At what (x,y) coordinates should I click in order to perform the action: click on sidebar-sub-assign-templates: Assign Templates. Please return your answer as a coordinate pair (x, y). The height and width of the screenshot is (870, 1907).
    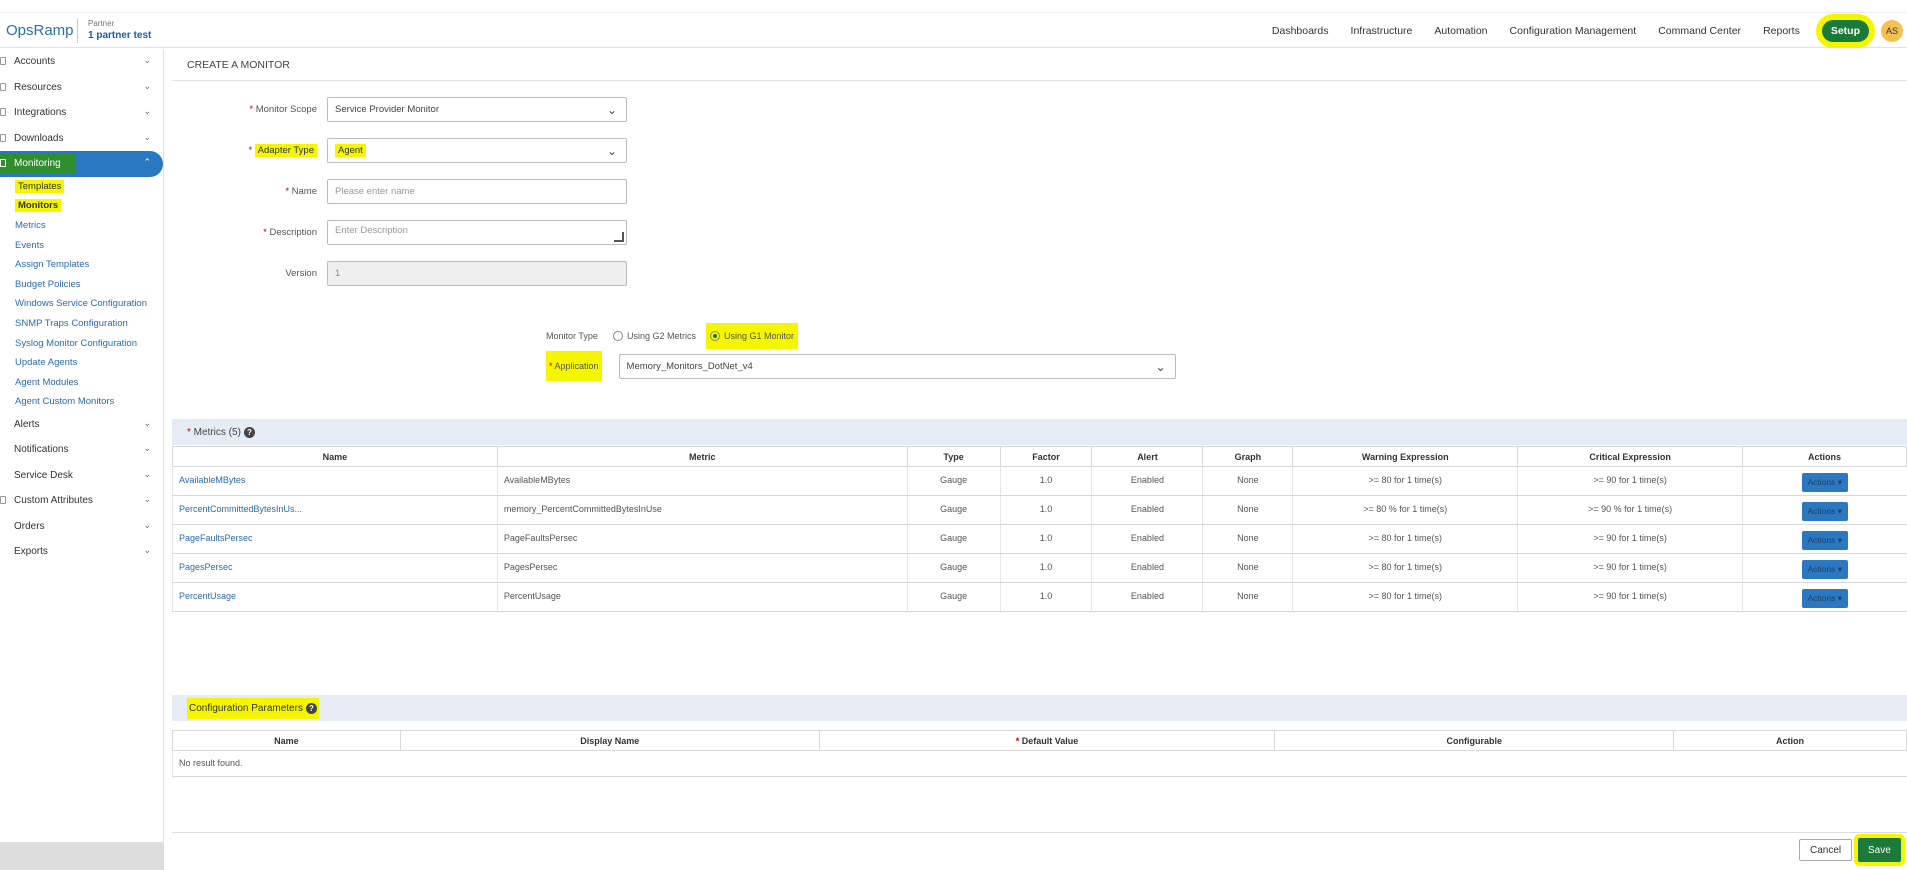
    Looking at the image, I should click on (81, 265).